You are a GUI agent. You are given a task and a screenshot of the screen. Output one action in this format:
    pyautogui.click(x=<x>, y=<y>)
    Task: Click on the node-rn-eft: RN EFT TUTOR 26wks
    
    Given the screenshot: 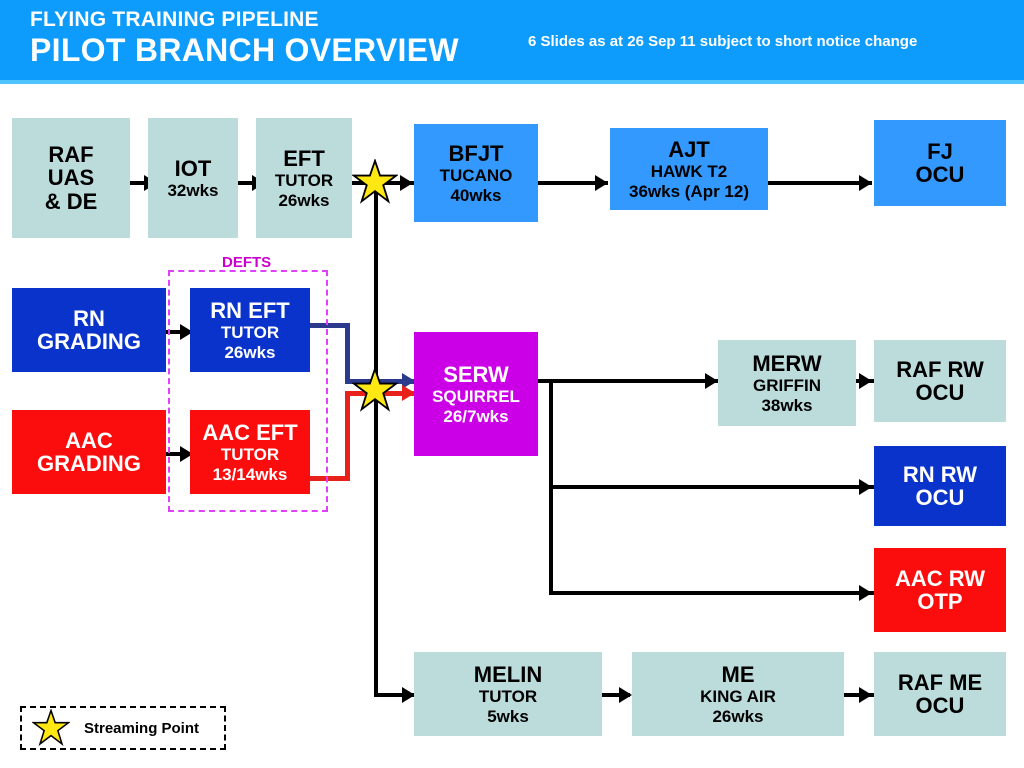 What is the action you would take?
    pyautogui.click(x=250, y=330)
    